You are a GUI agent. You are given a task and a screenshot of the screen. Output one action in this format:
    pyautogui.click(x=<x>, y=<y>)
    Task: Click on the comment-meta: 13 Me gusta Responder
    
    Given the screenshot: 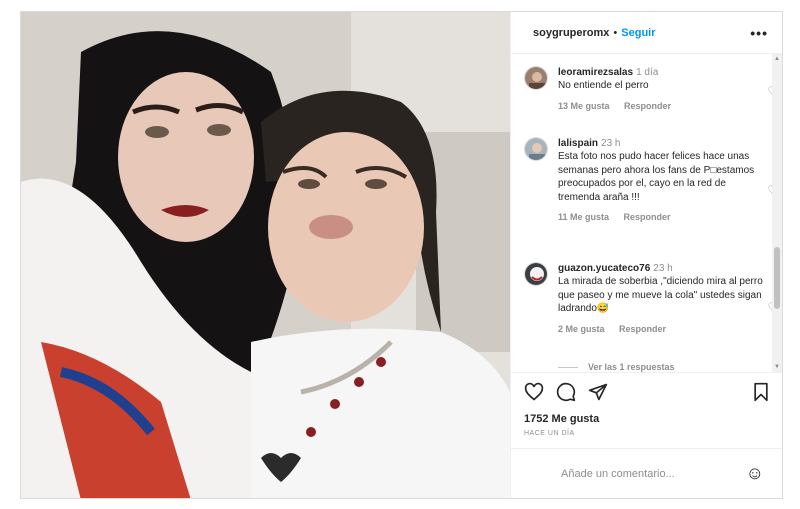 What is the action you would take?
    pyautogui.click(x=661, y=106)
    